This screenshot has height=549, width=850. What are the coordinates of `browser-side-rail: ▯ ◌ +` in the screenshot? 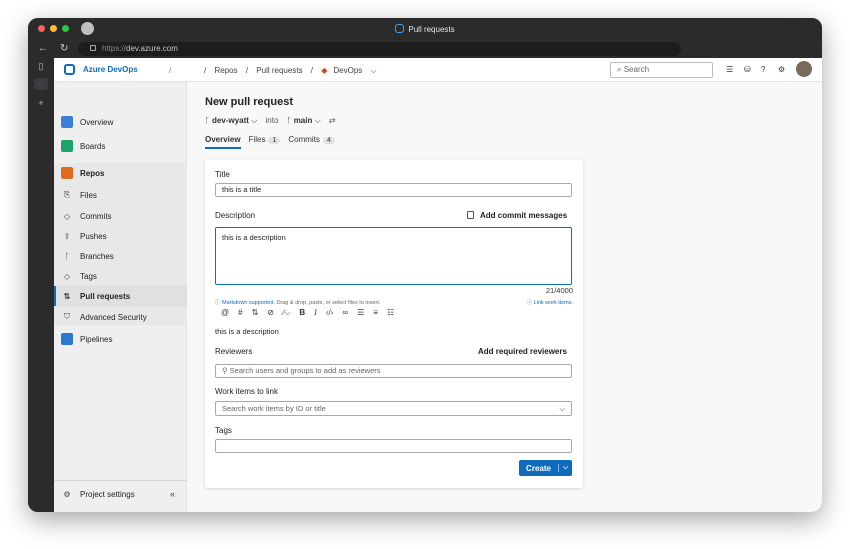 It's located at (41, 285).